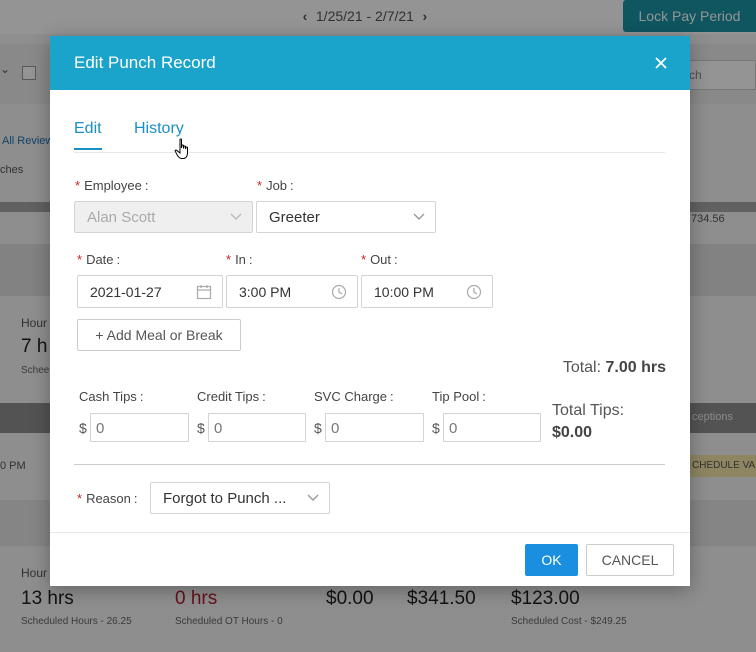 The height and width of the screenshot is (652, 756). Describe the element at coordinates (370, 559) in the screenshot. I see `dialog-footer: OK CANCEL` at that location.